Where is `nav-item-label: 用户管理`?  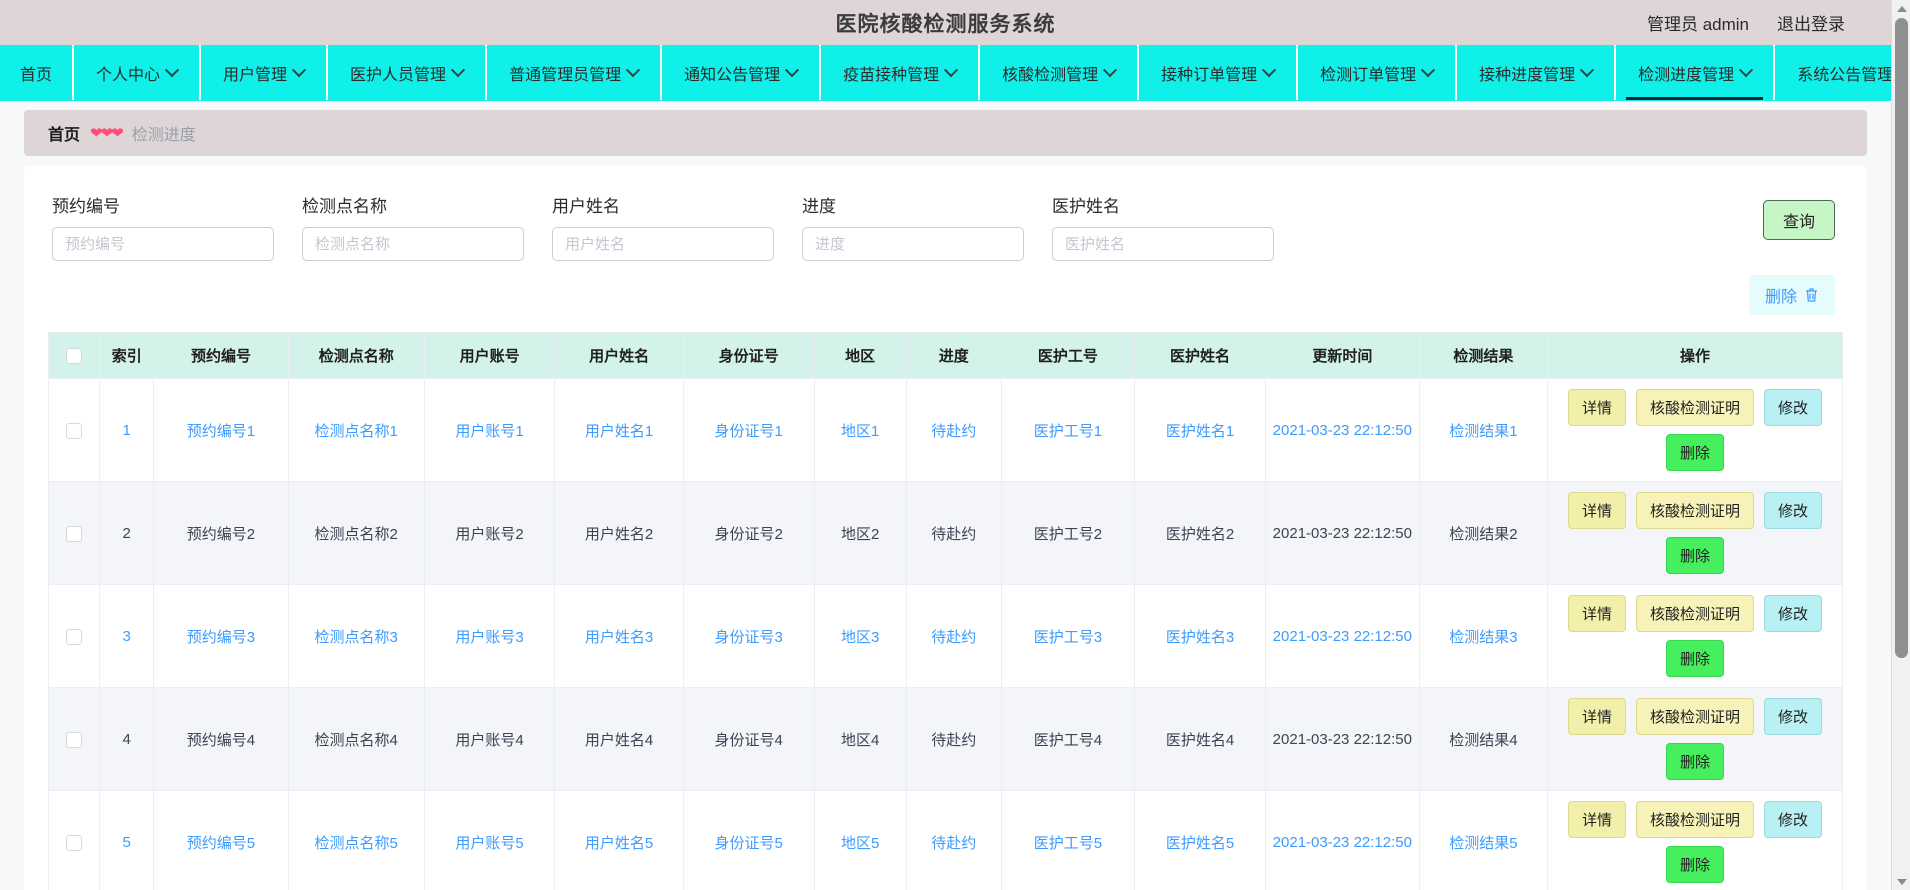
nav-item-label: 用户管理 is located at coordinates (255, 75).